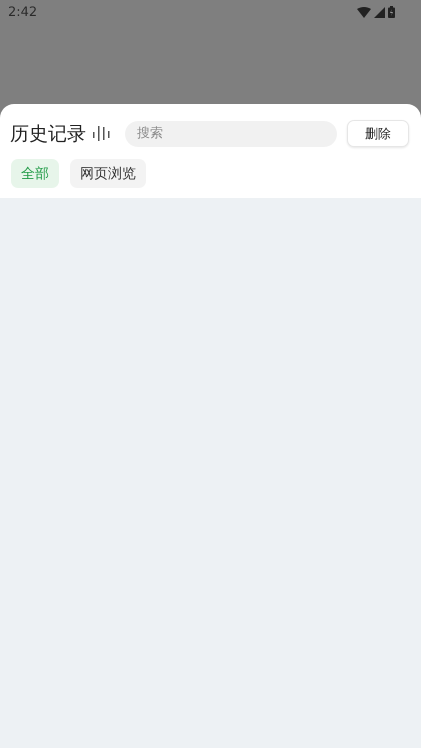 Image resolution: width=421 pixels, height=748 pixels. What do you see at coordinates (231, 133) in the screenshot?
I see `search-field: 搜索` at bounding box center [231, 133].